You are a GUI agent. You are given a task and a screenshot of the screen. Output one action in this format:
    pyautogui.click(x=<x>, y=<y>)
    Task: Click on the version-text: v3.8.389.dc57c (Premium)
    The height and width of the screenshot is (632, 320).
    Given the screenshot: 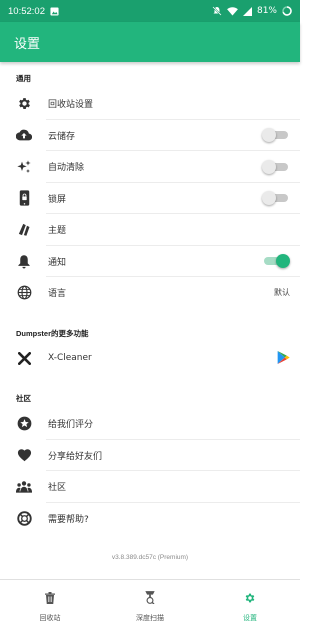 What is the action you would take?
    pyautogui.click(x=150, y=557)
    